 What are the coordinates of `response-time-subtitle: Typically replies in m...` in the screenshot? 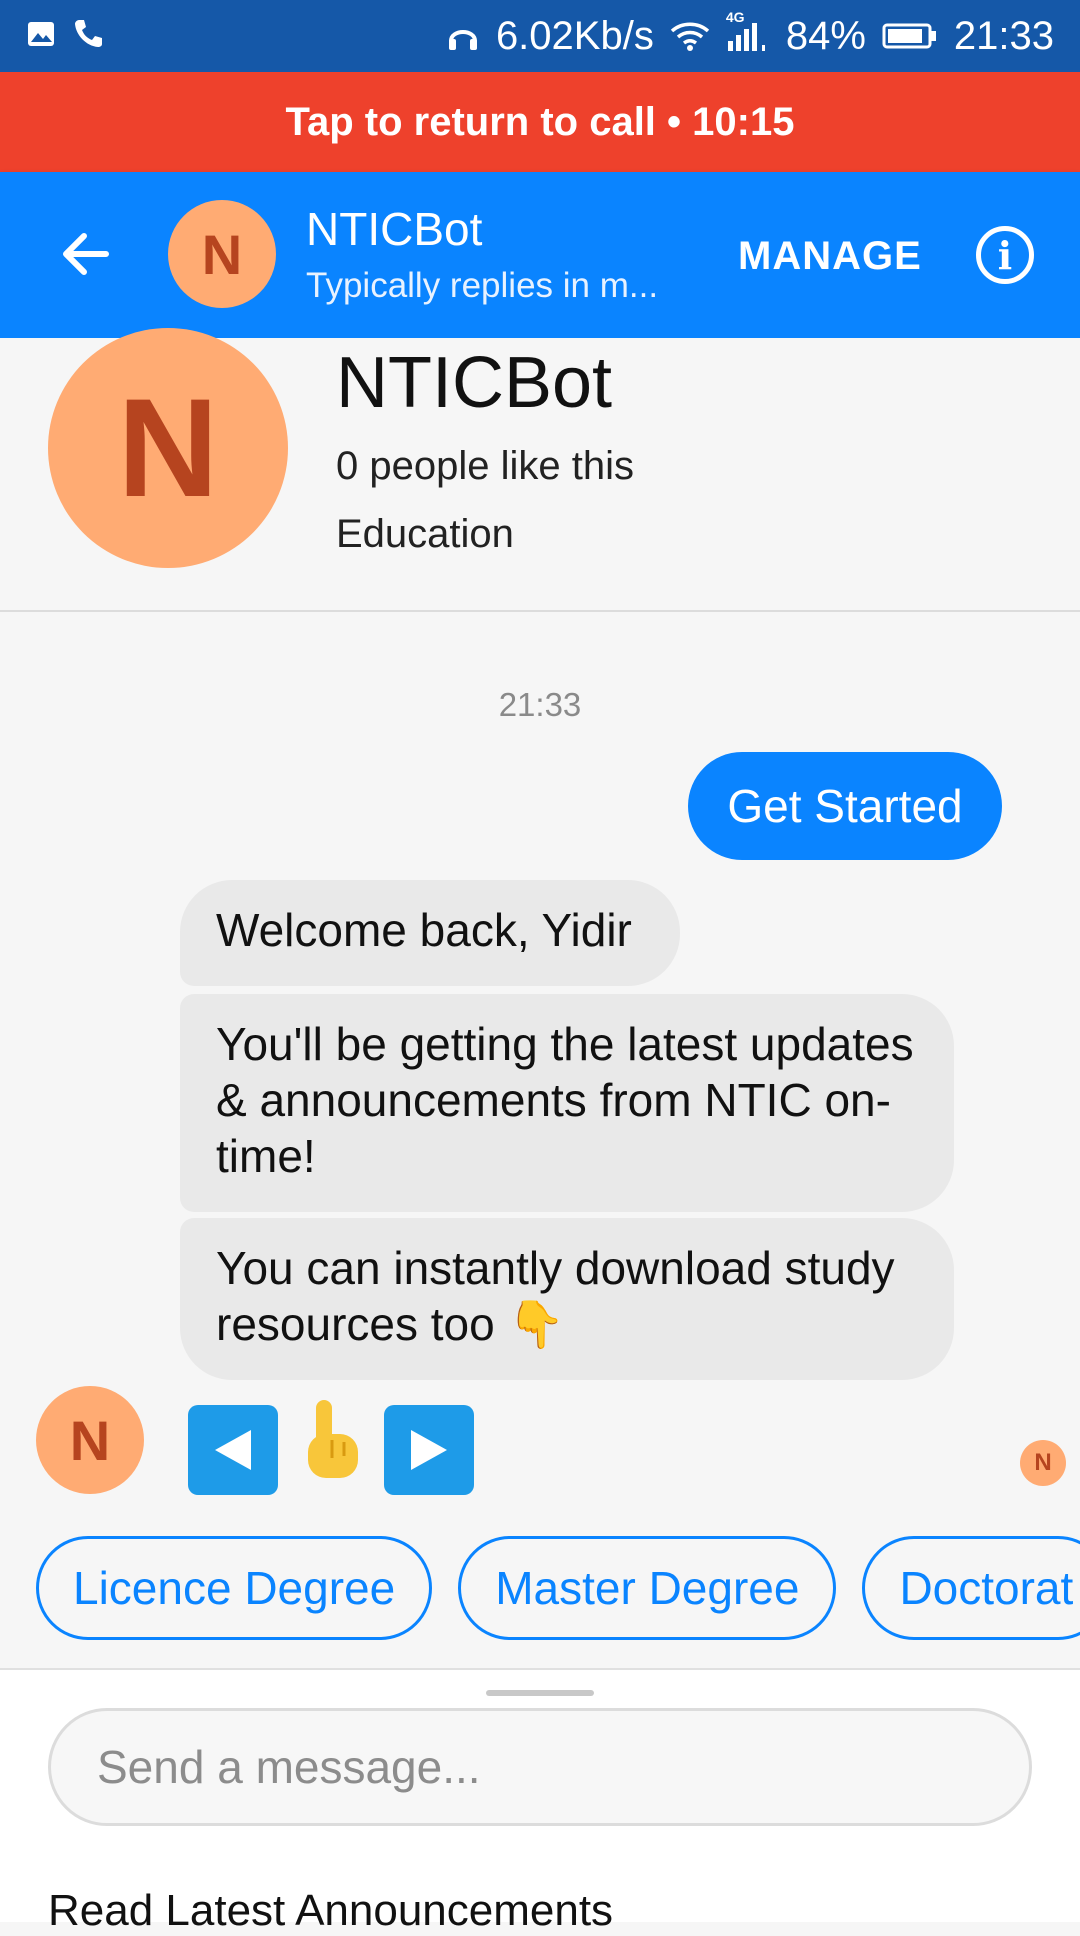 It's located at (482, 285).